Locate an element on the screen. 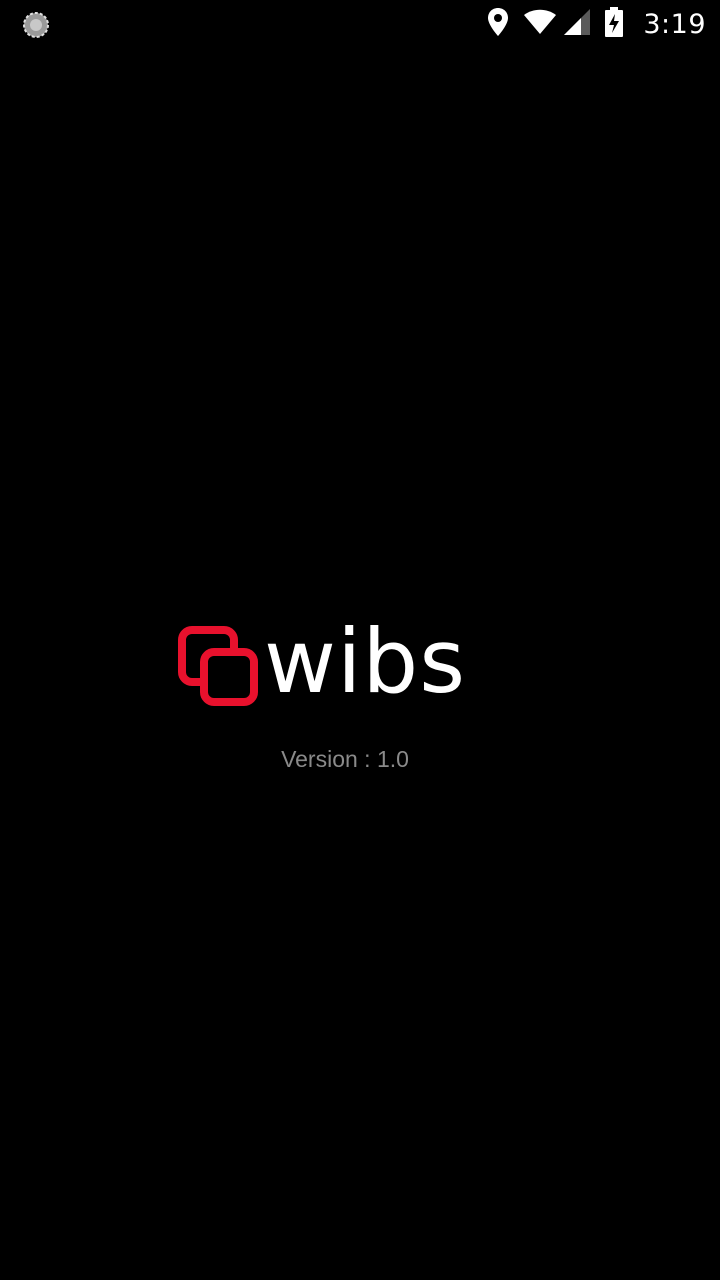 This screenshot has height=1280, width=720. wifi-icon is located at coordinates (540, 24).